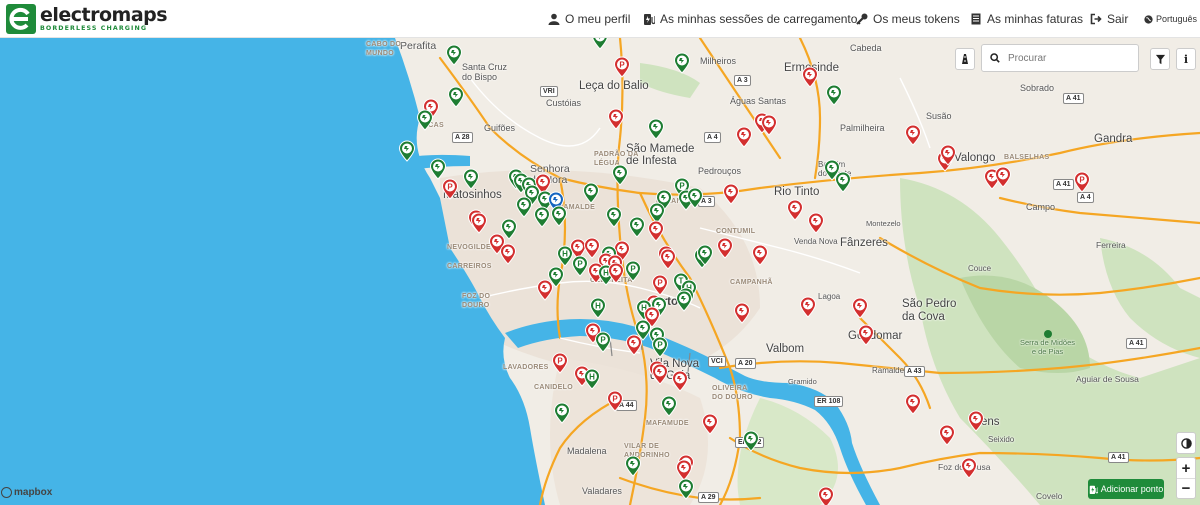 Image resolution: width=1200 pixels, height=505 pixels. Describe the element at coordinates (1096, 19) in the screenshot. I see `logout-icon` at that location.